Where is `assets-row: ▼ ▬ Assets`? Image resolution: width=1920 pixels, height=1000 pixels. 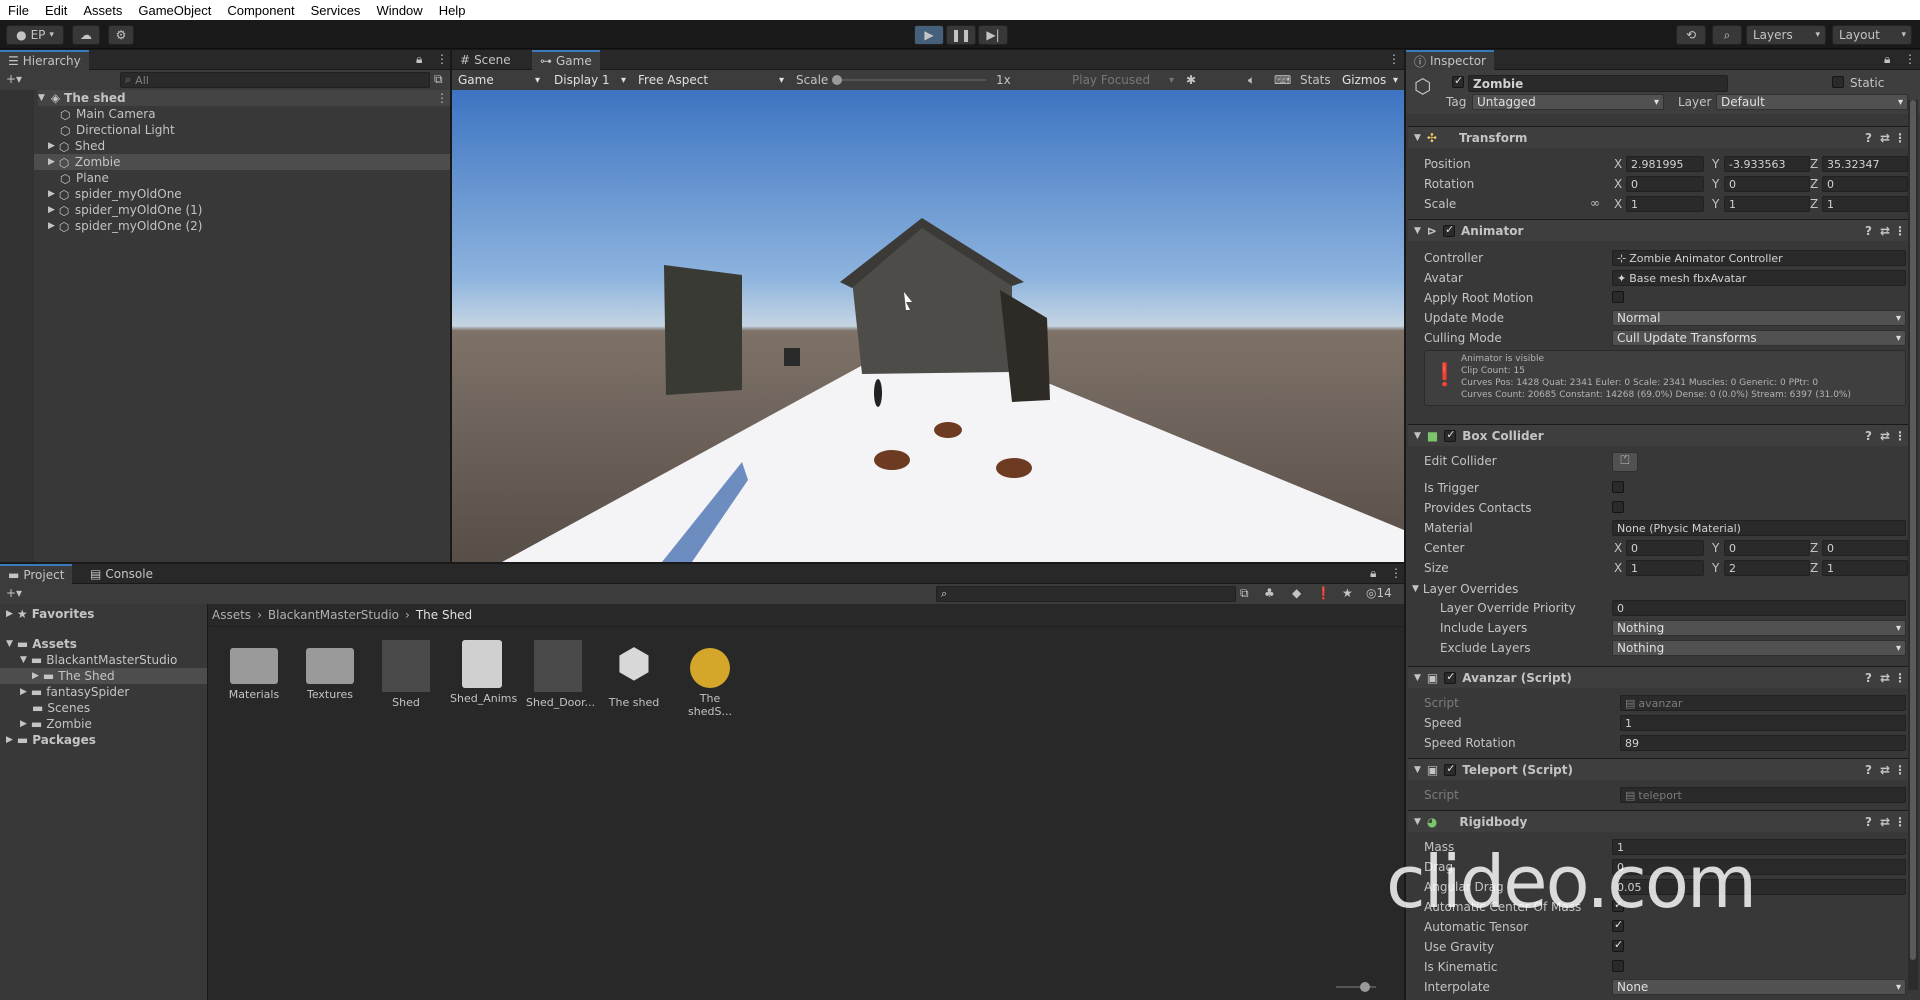
assets-row: ▼ ▬ Assets is located at coordinates (41, 644).